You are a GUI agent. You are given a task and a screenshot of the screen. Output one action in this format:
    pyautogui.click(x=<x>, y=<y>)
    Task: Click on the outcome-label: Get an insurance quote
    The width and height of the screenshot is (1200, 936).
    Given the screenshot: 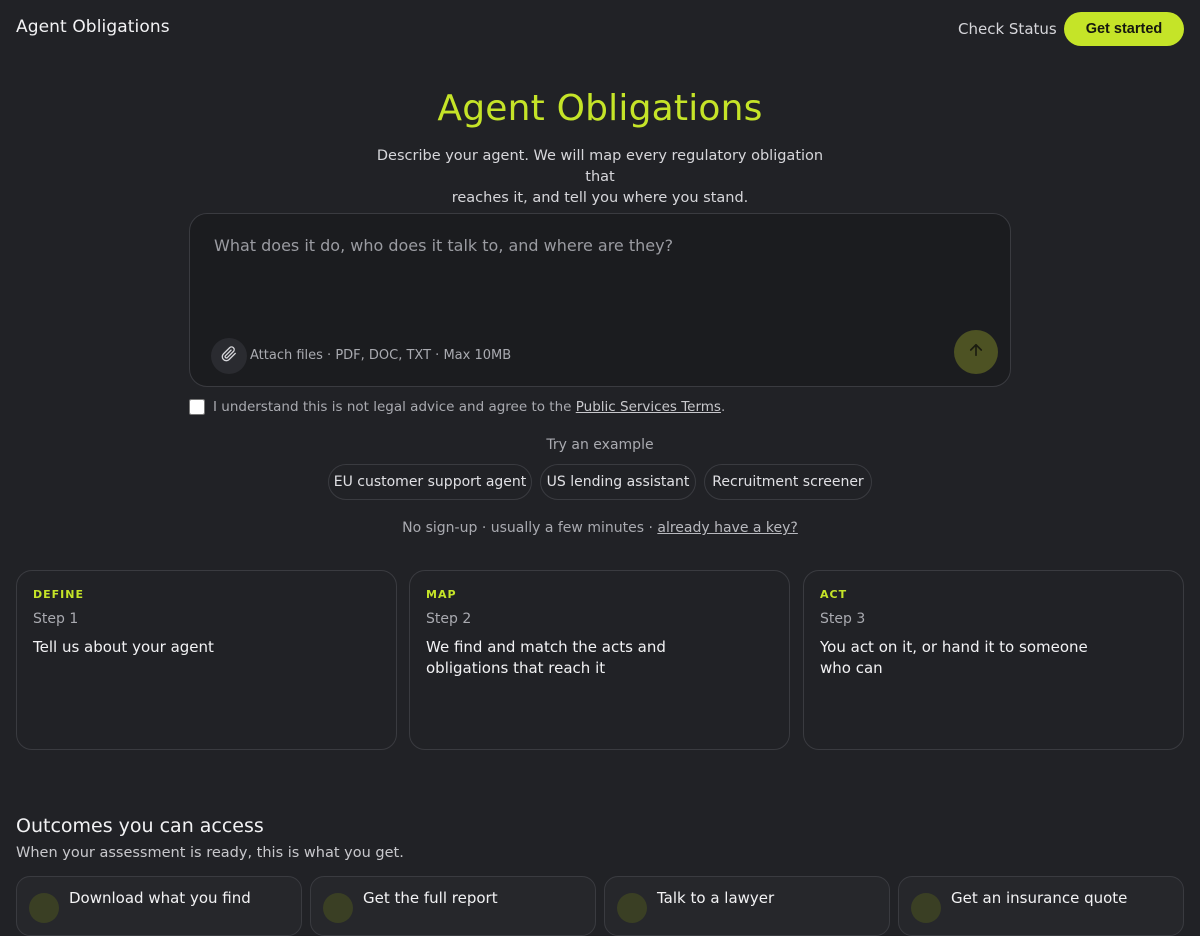 What is the action you would take?
    pyautogui.click(x=1039, y=898)
    